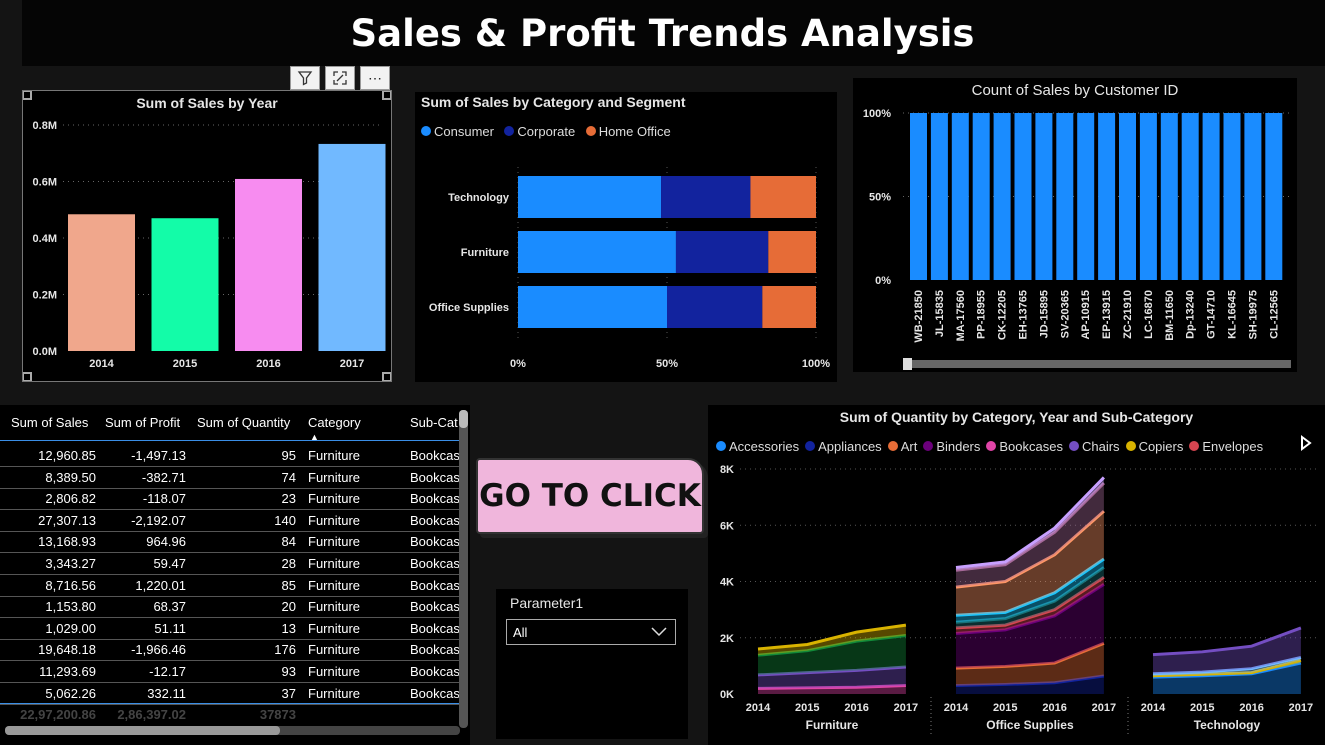 The height and width of the screenshot is (745, 1325). What do you see at coordinates (590, 496) in the screenshot?
I see `go-to-click-button: GO TO CLICK` at bounding box center [590, 496].